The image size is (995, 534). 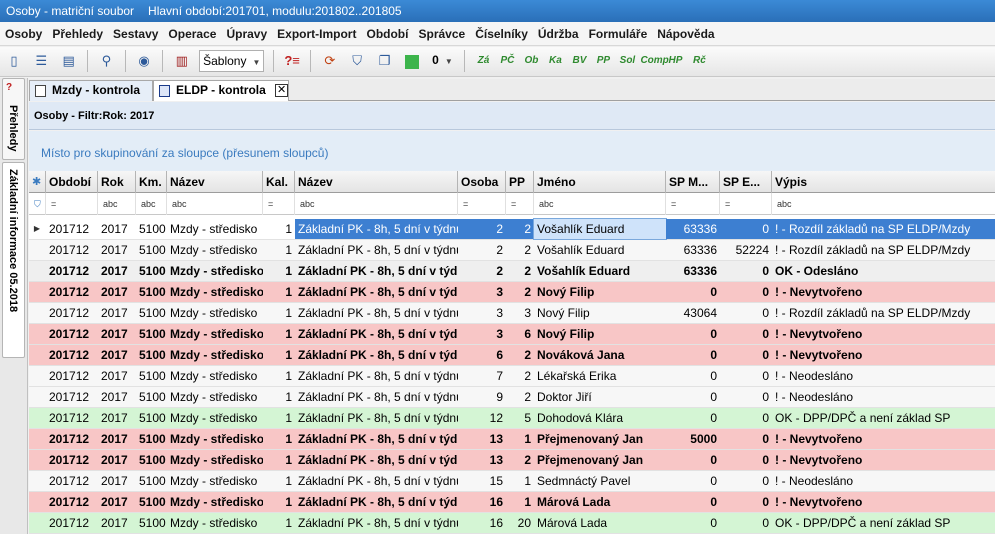 I want to click on menu-item: Sestavy, so click(x=135, y=34).